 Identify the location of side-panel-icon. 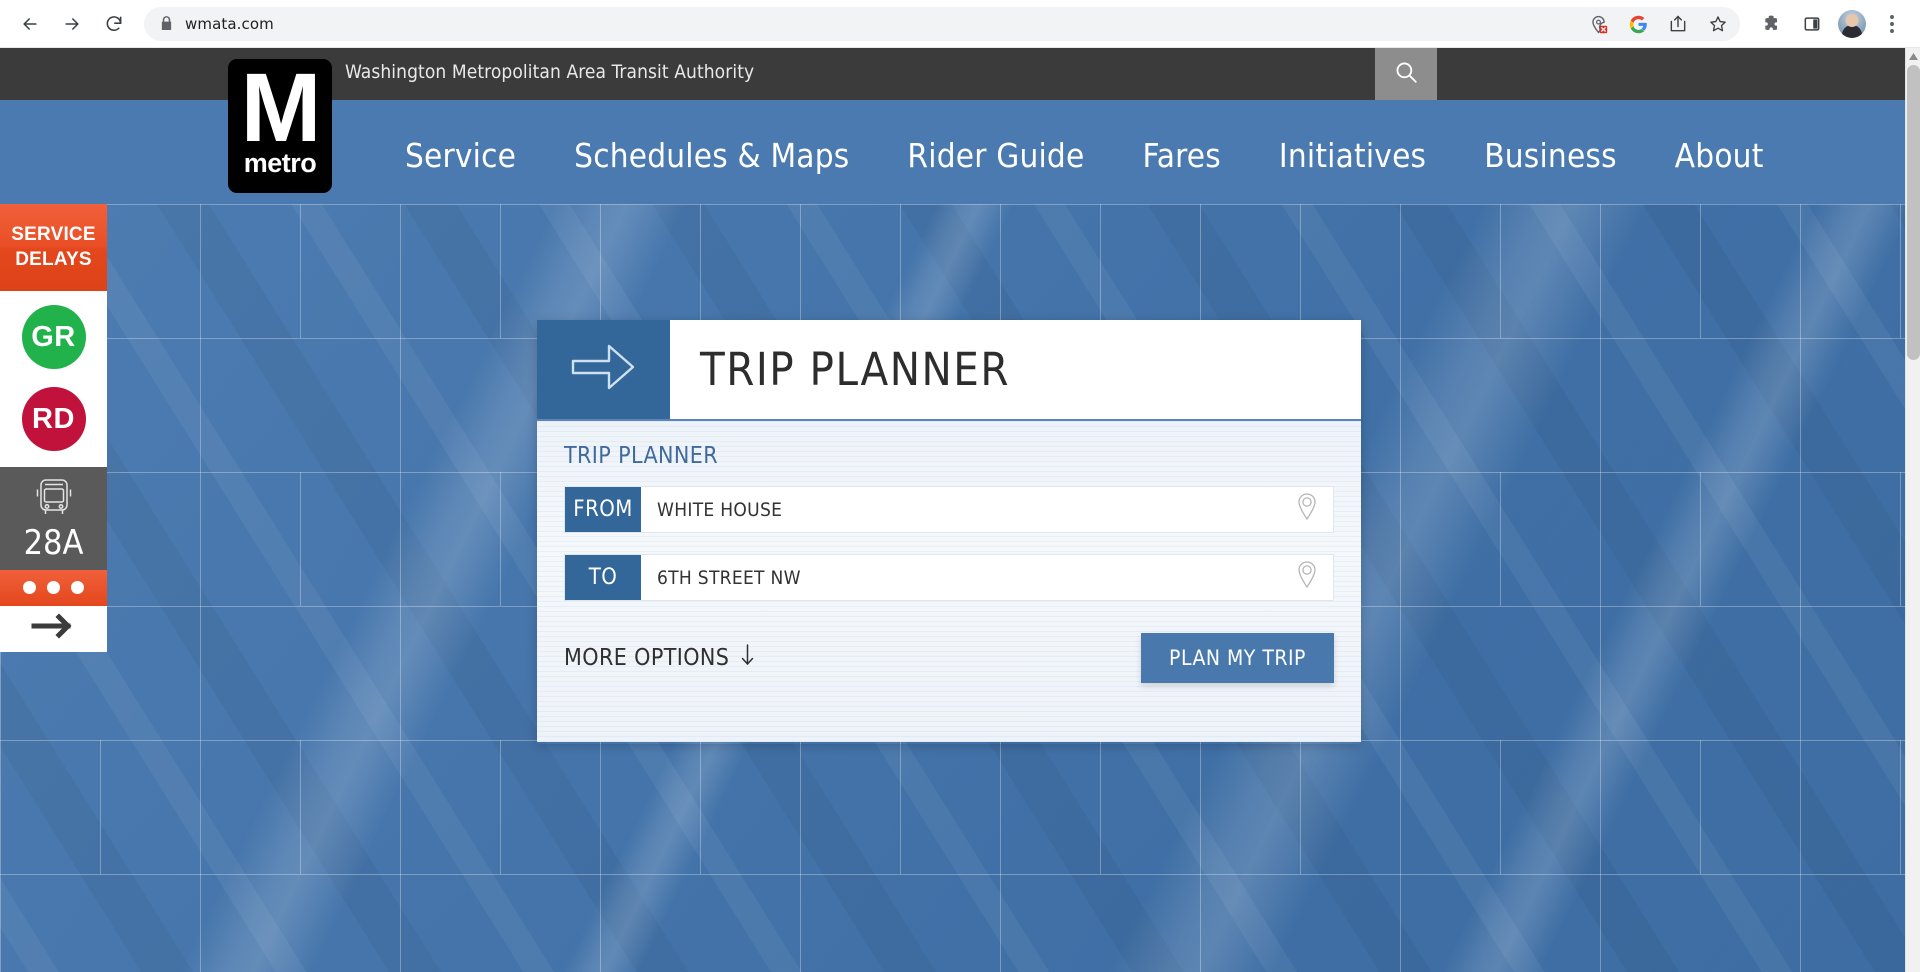
(1812, 24).